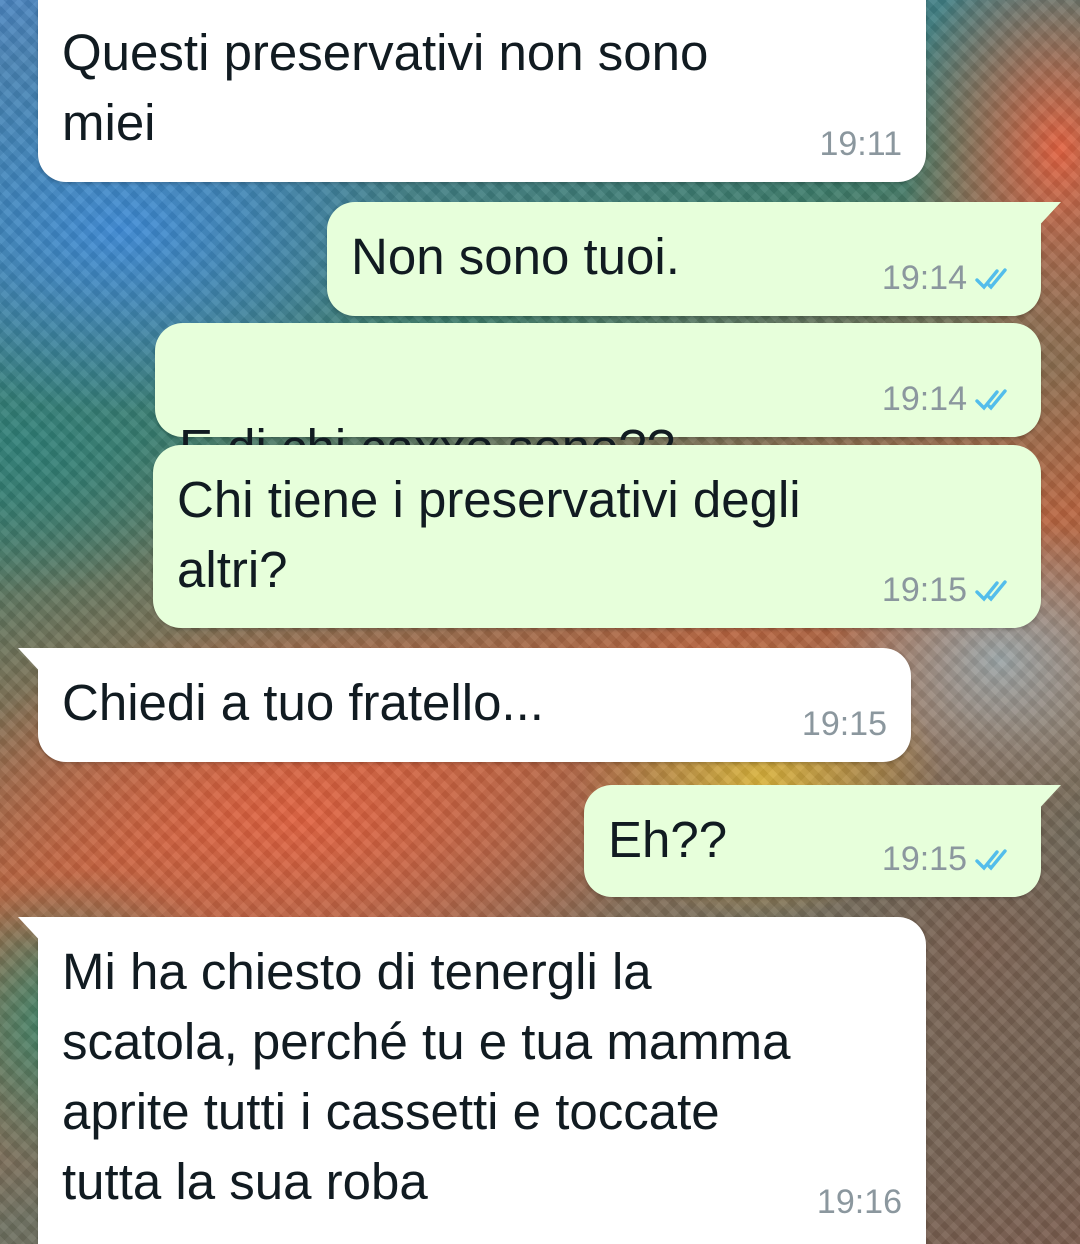 This screenshot has width=1080, height=1244. What do you see at coordinates (515, 256) in the screenshot?
I see `message-text: Non sono tuoi.` at bounding box center [515, 256].